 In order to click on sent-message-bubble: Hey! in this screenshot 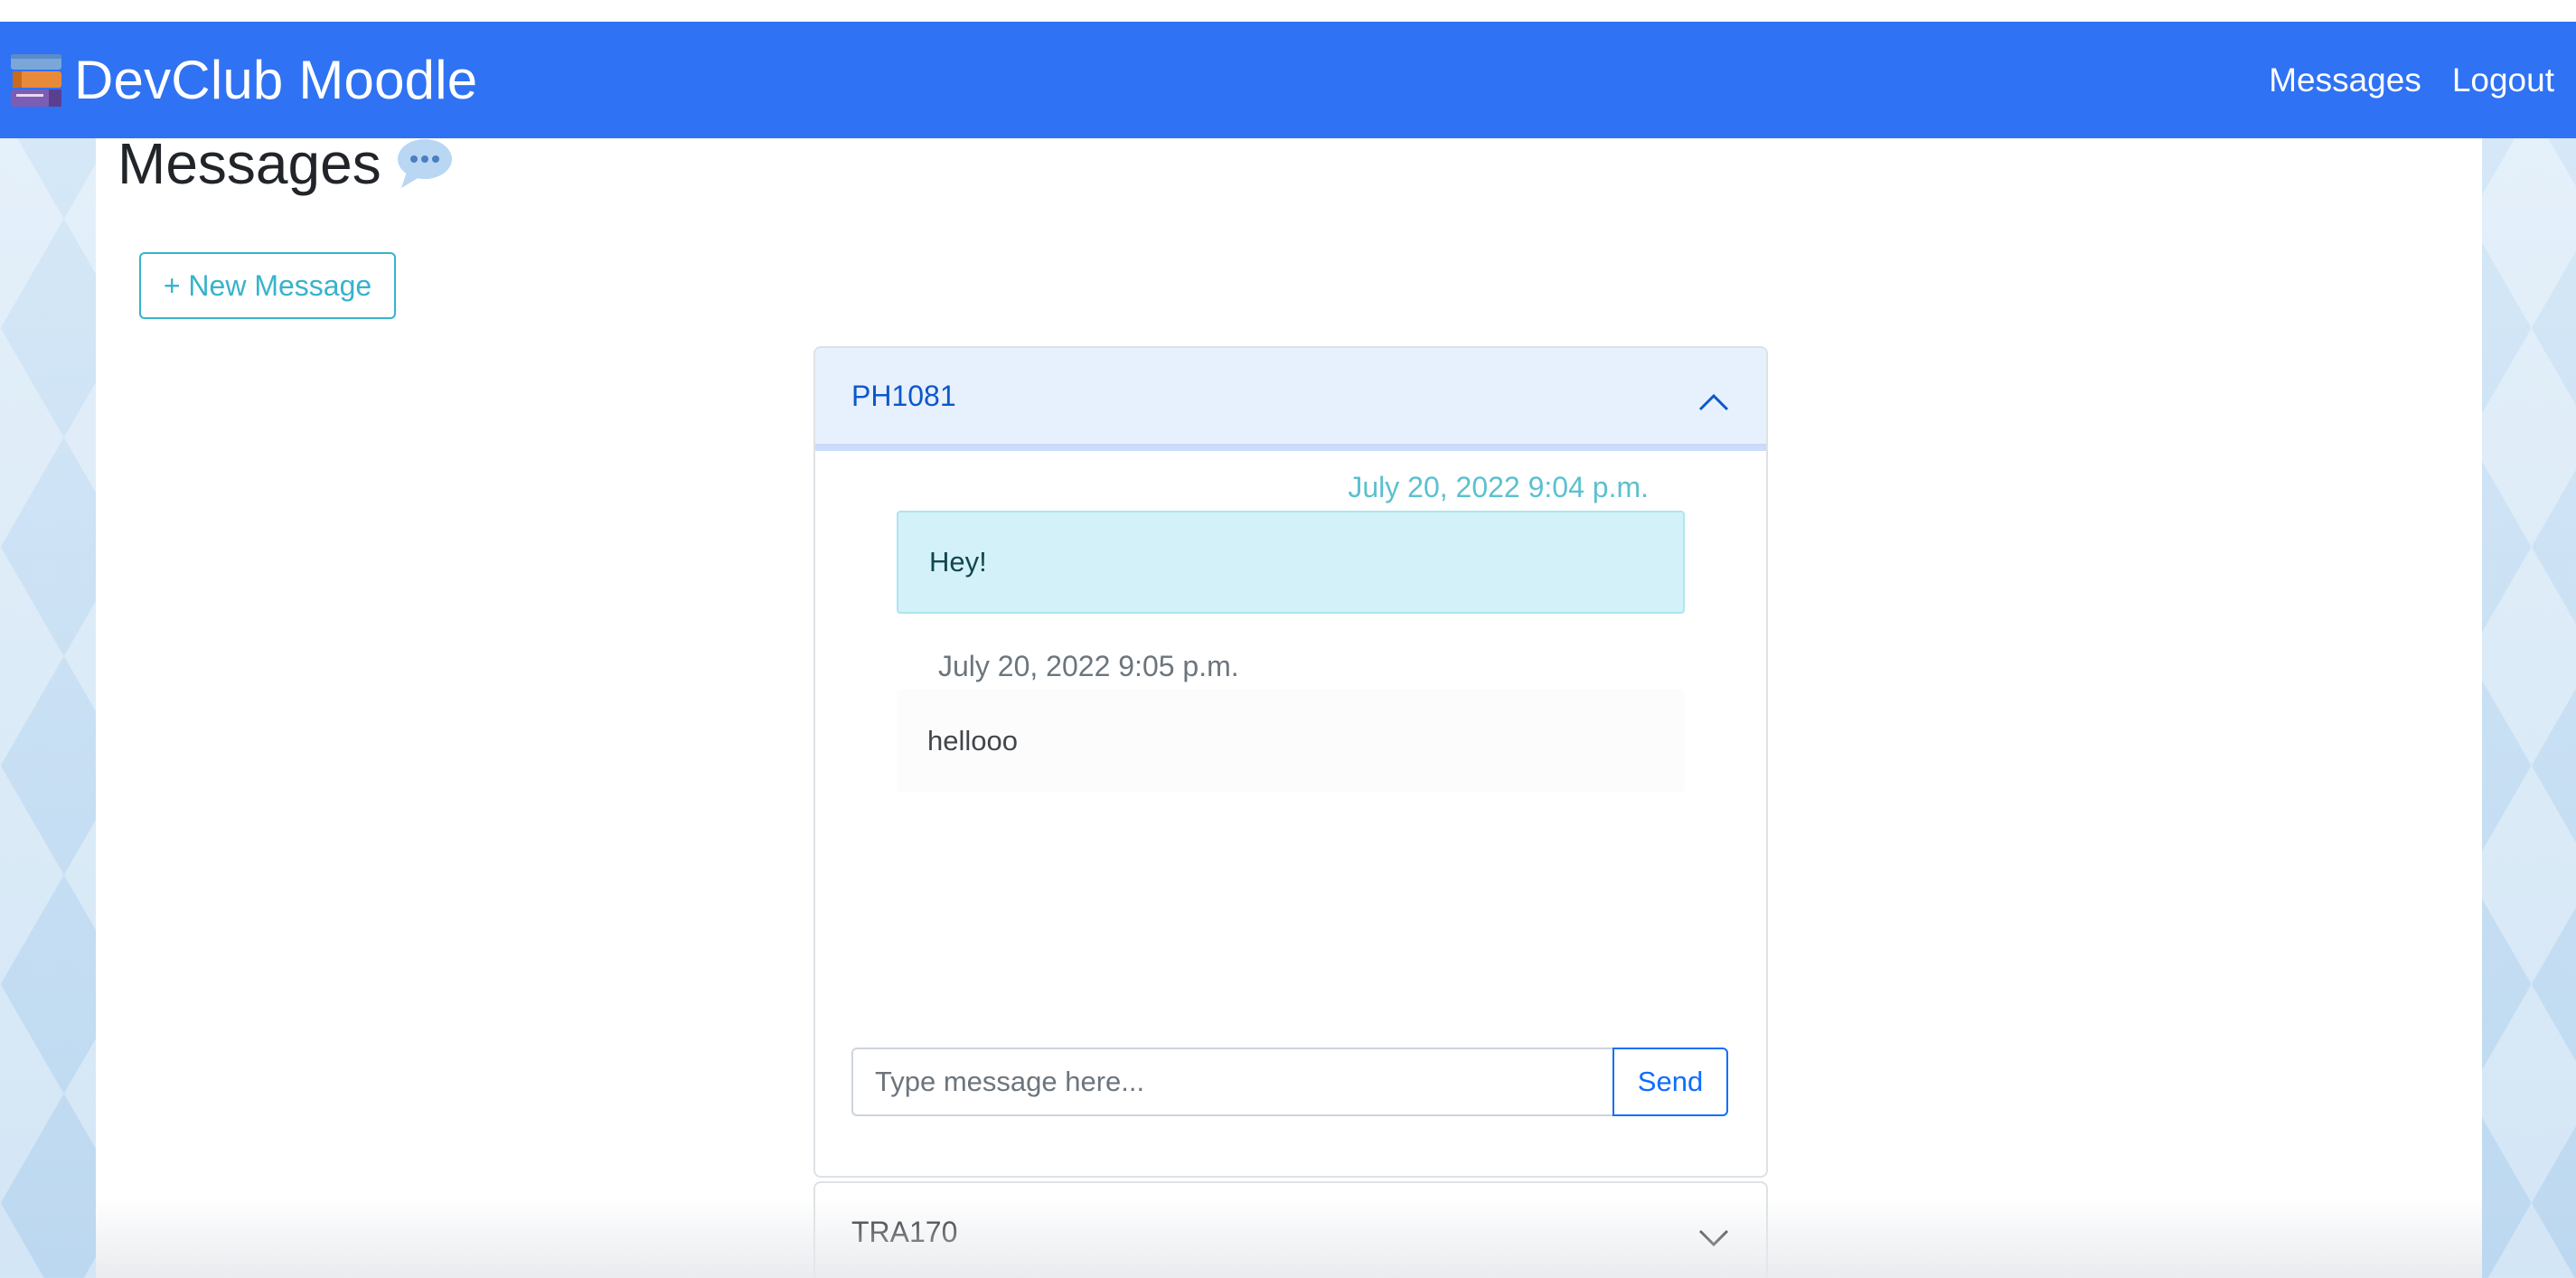, I will do `click(1291, 562)`.